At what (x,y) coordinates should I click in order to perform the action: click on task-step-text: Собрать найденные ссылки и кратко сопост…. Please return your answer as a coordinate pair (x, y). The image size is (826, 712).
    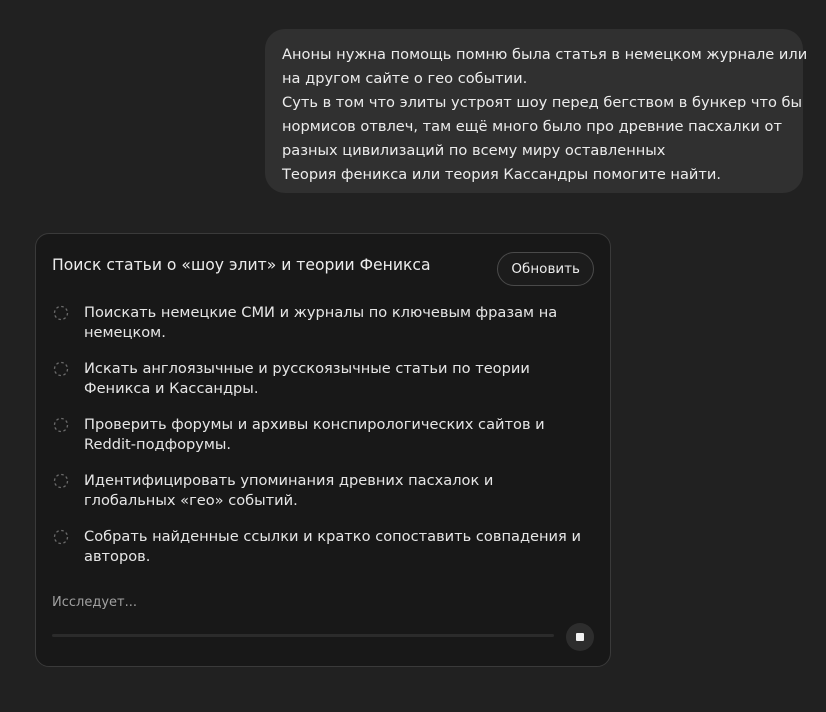
    Looking at the image, I should click on (332, 546).